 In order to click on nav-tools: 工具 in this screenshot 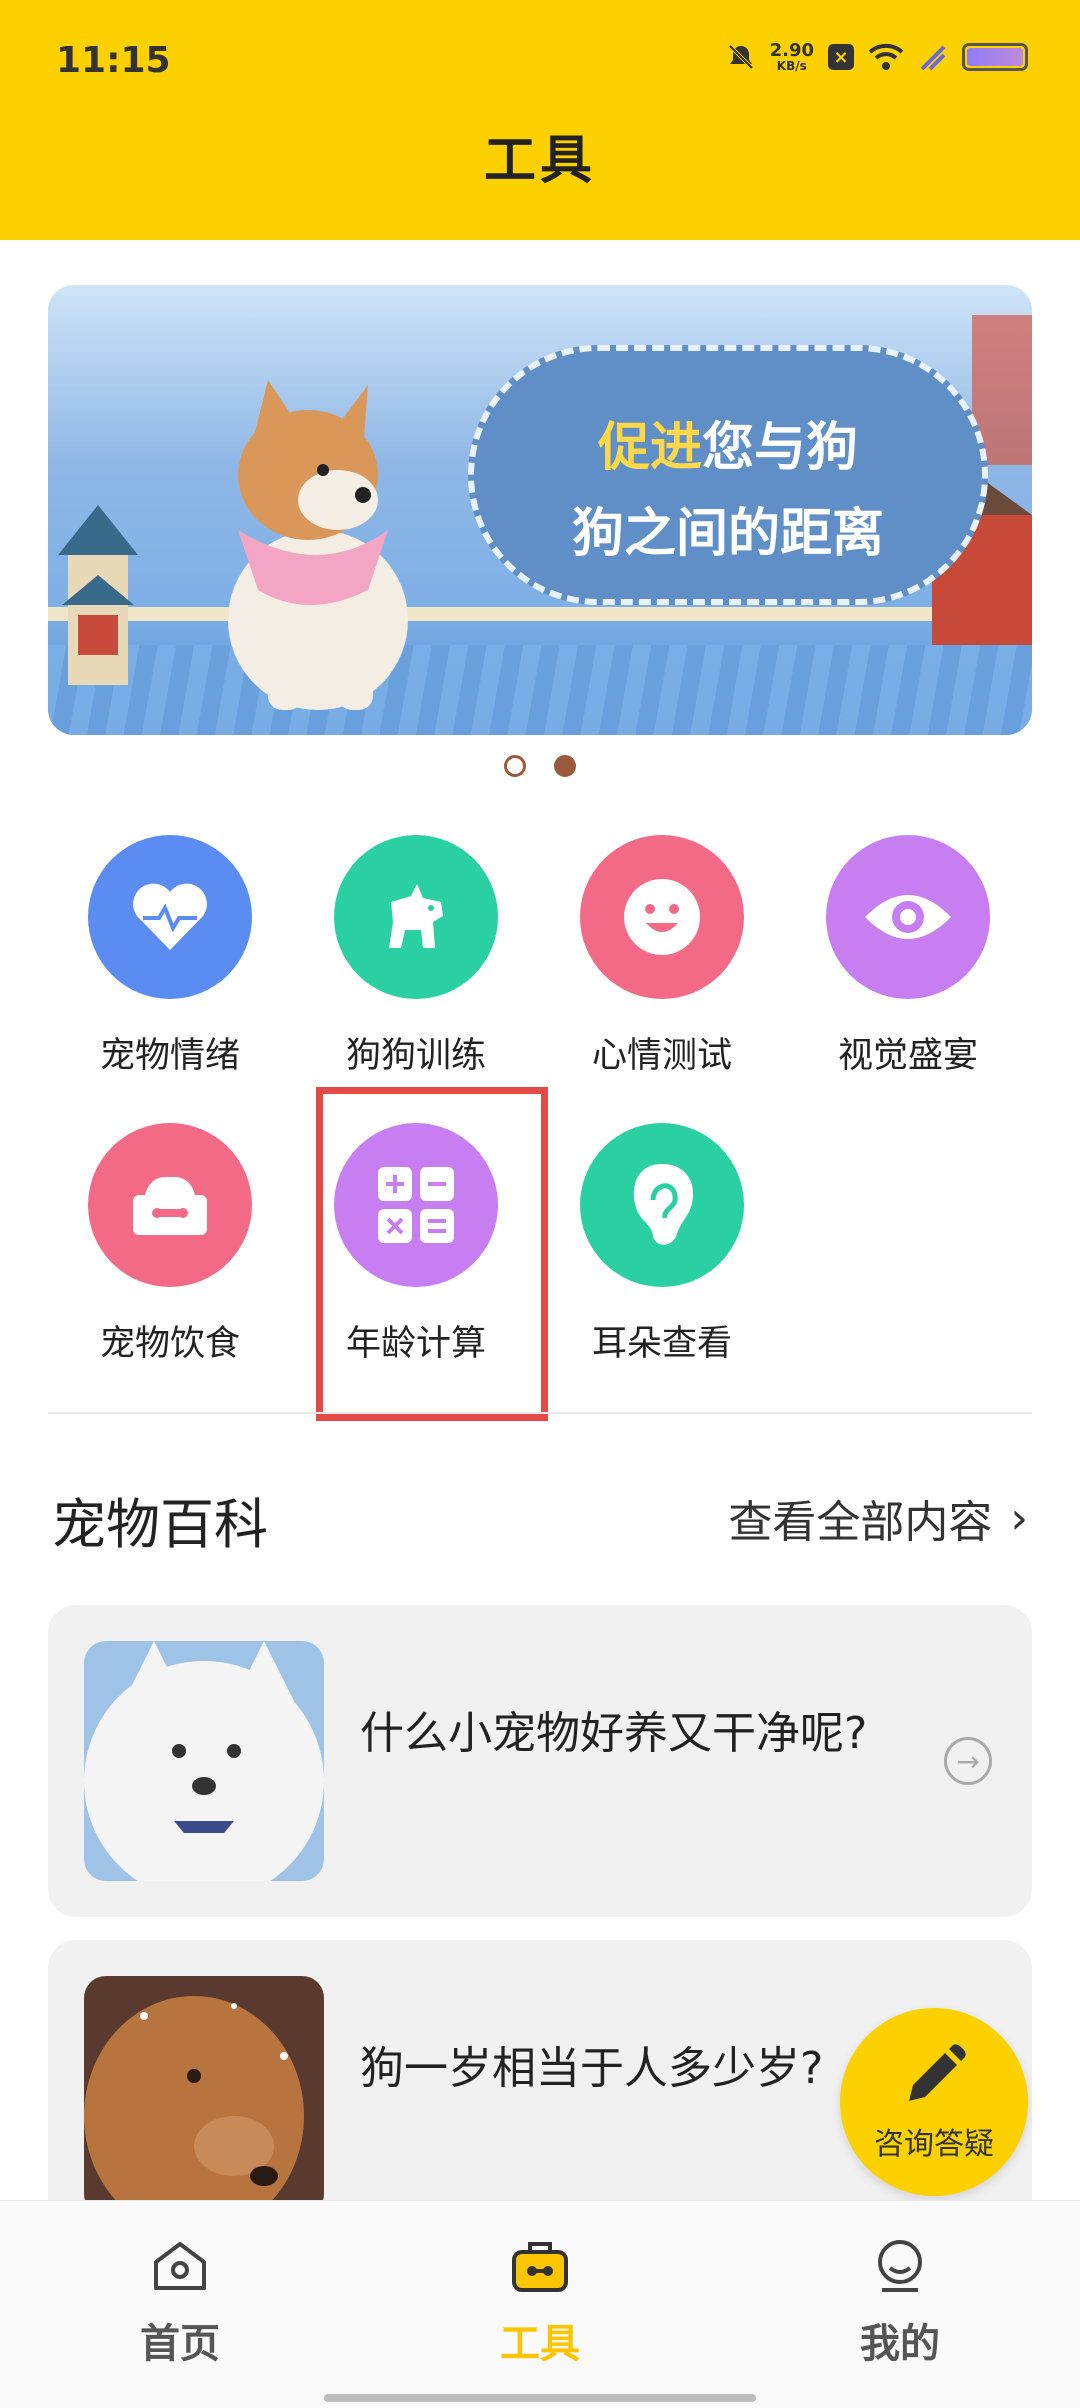, I will do `click(540, 2302)`.